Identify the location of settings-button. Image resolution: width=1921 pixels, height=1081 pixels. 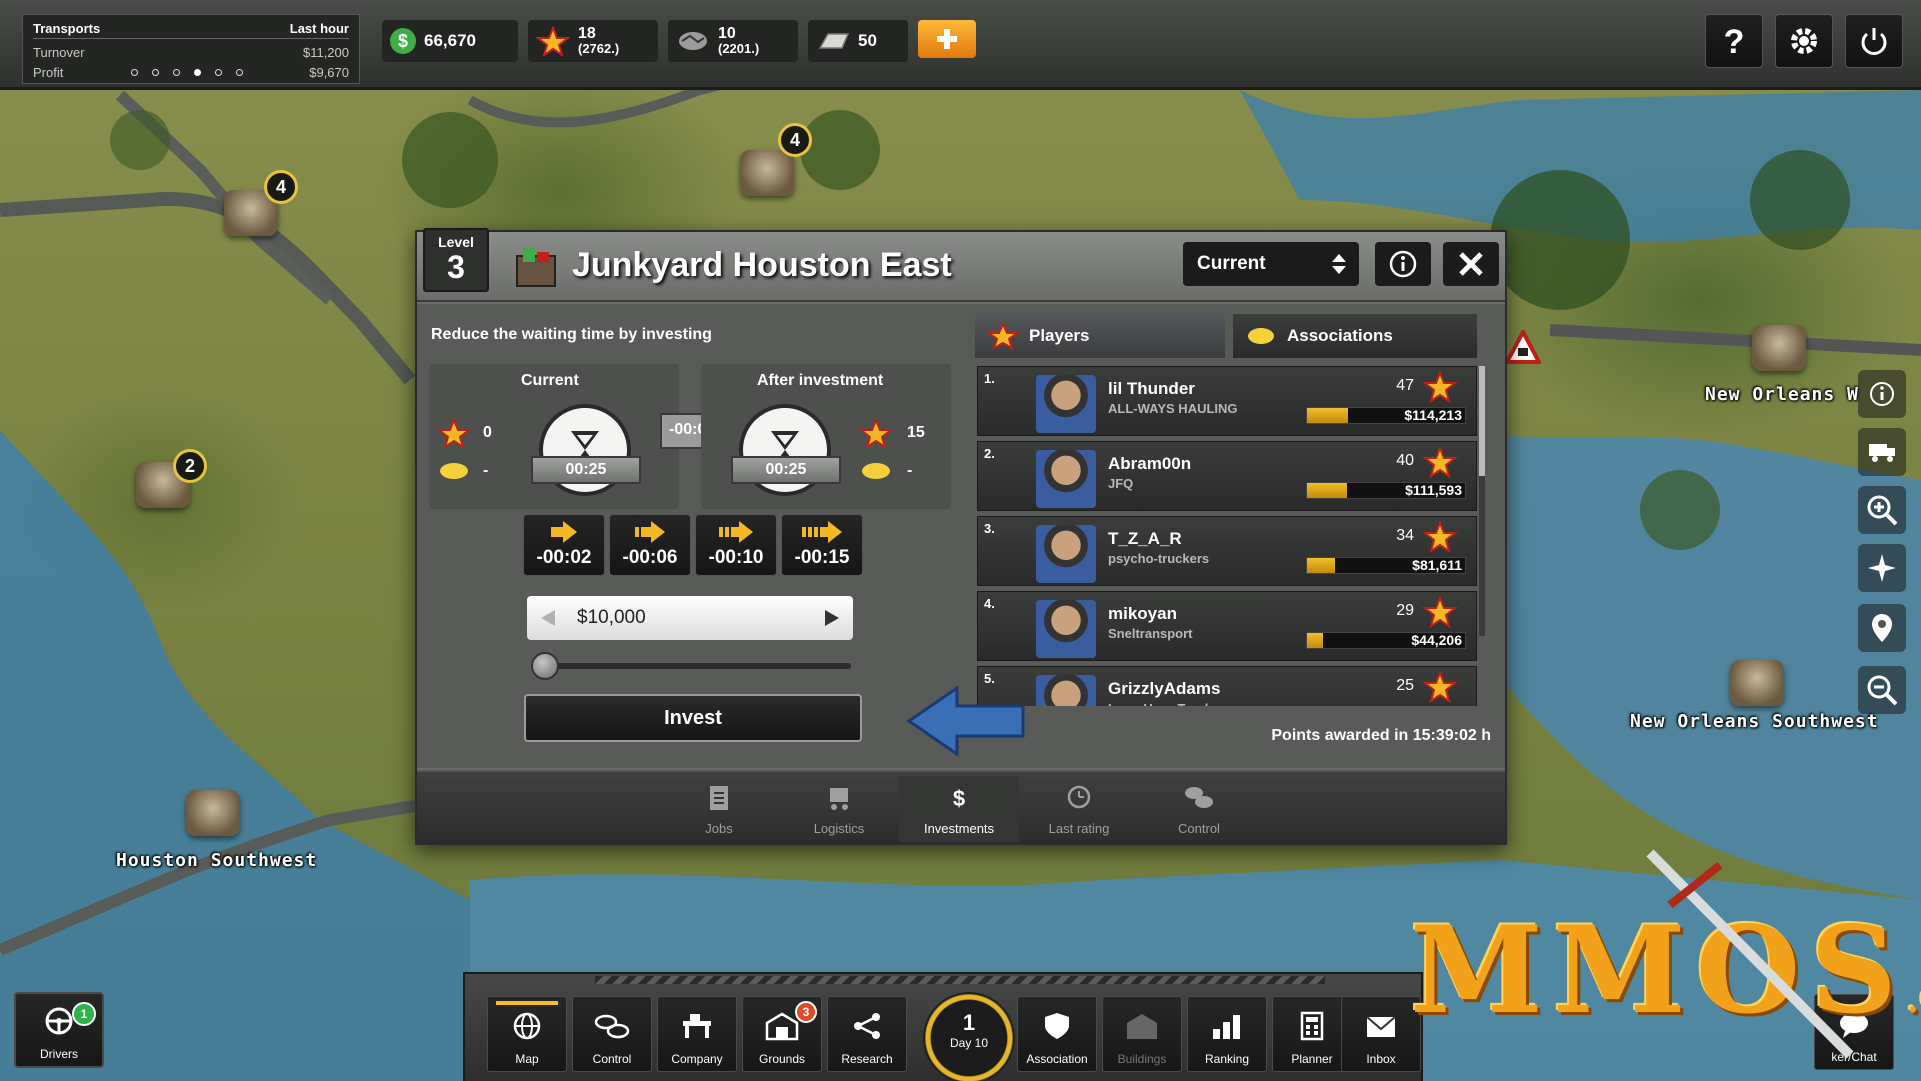
(1804, 41).